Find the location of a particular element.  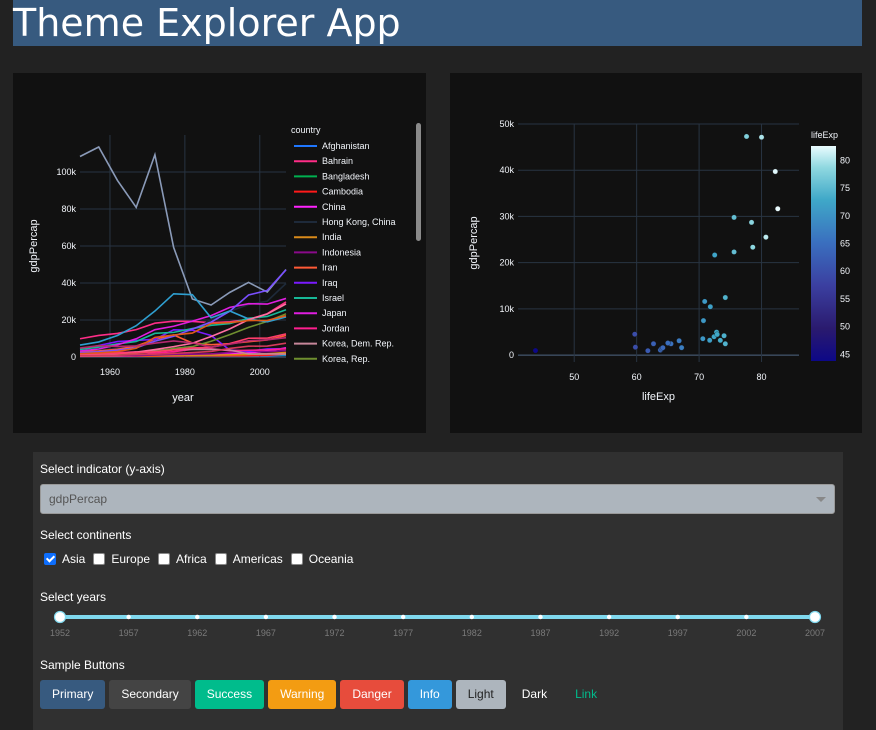

y-tick-label: 0 is located at coordinates (73, 357).